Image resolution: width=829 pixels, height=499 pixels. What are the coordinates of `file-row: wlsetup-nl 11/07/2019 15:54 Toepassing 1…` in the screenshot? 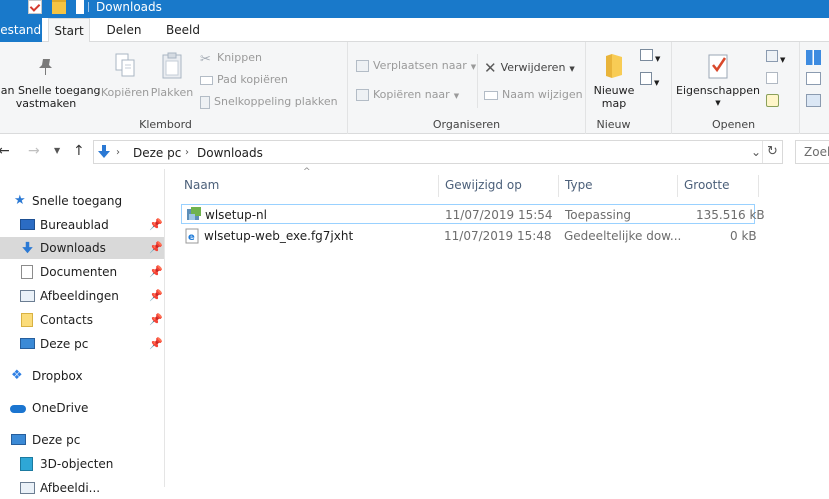 It's located at (473, 214).